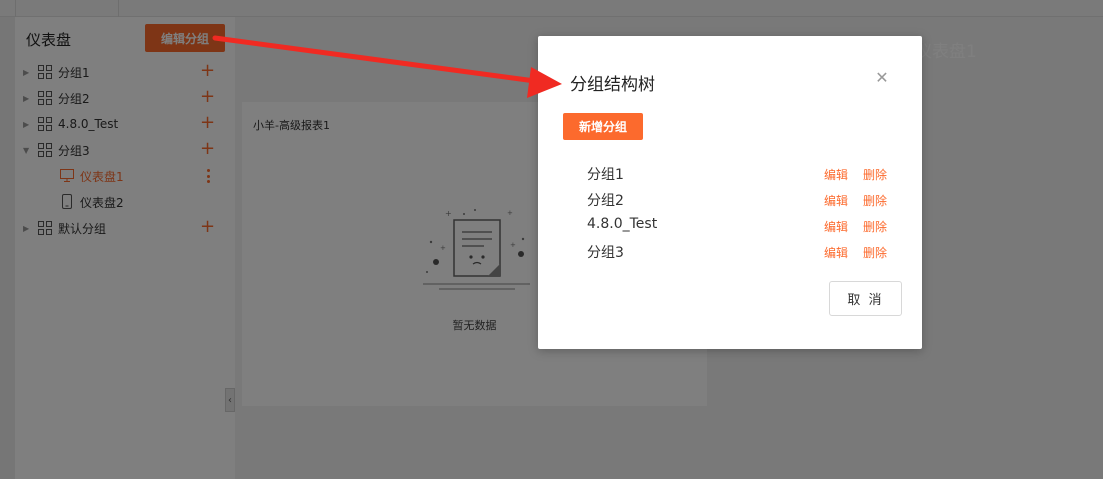 This screenshot has height=479, width=1103. What do you see at coordinates (603, 126) in the screenshot?
I see `add-group-button: 新增分组` at bounding box center [603, 126].